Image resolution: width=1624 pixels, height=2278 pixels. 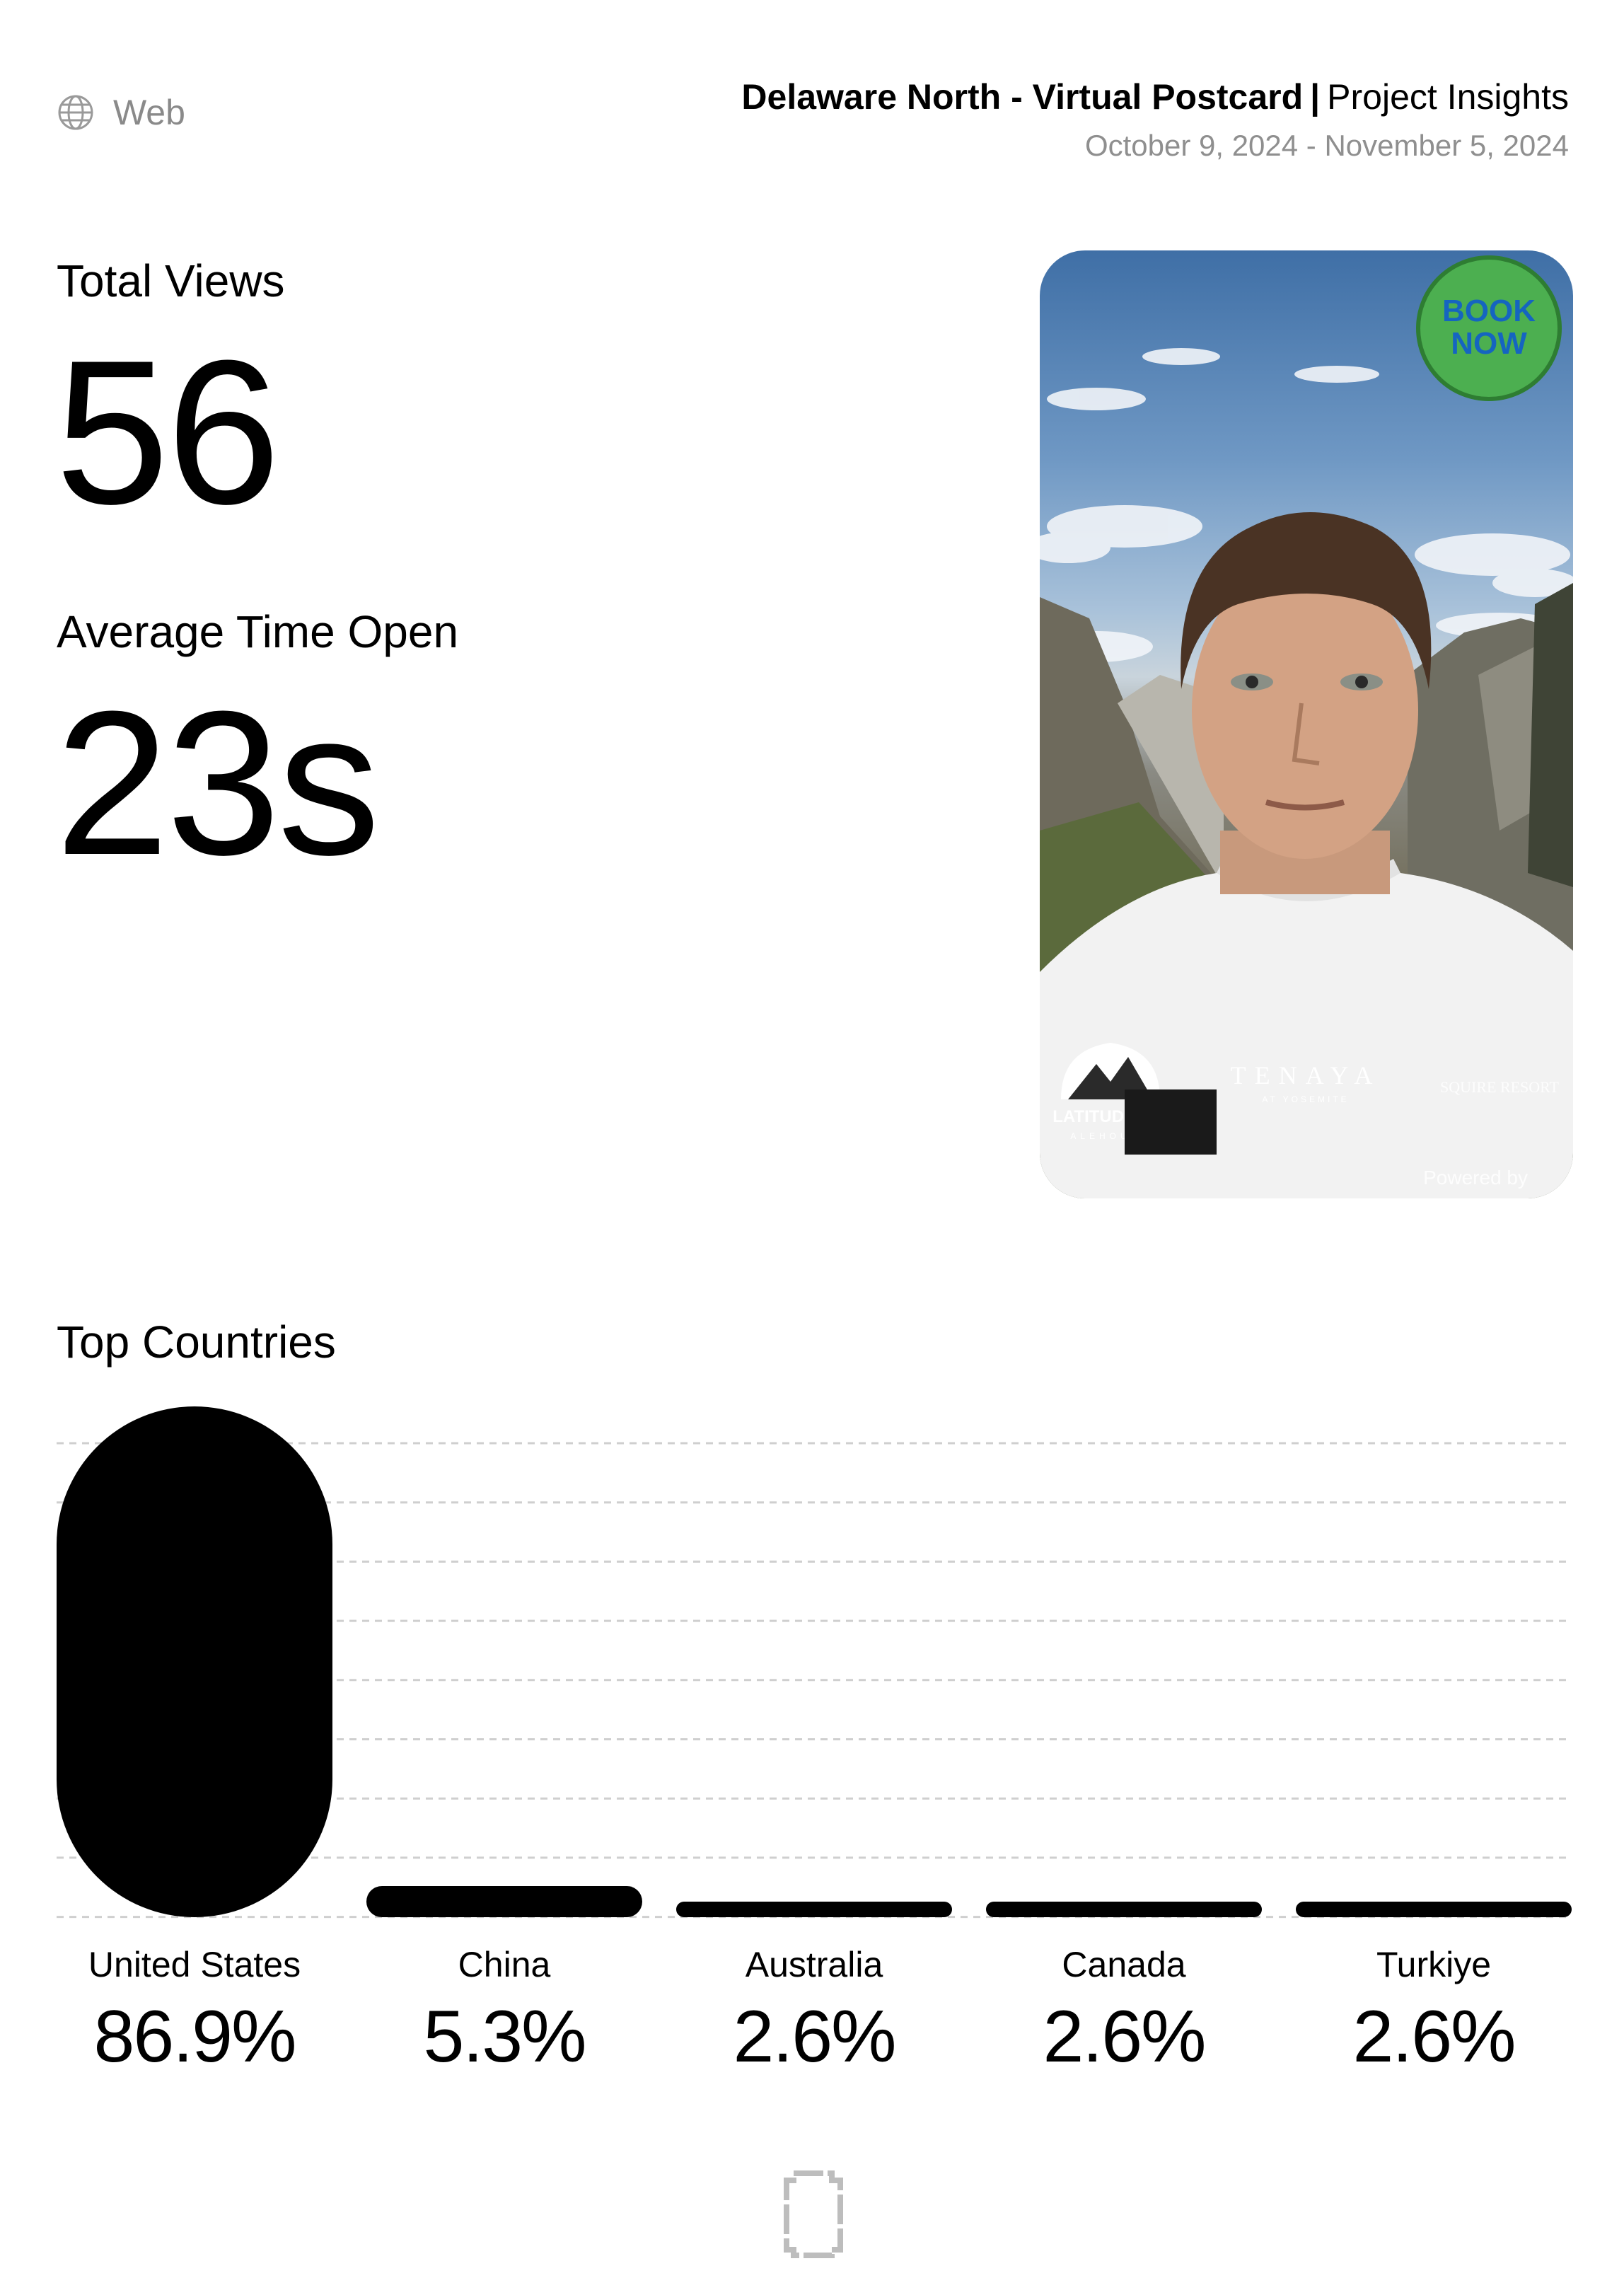 I want to click on country-label: Canada, so click(x=1124, y=1964).